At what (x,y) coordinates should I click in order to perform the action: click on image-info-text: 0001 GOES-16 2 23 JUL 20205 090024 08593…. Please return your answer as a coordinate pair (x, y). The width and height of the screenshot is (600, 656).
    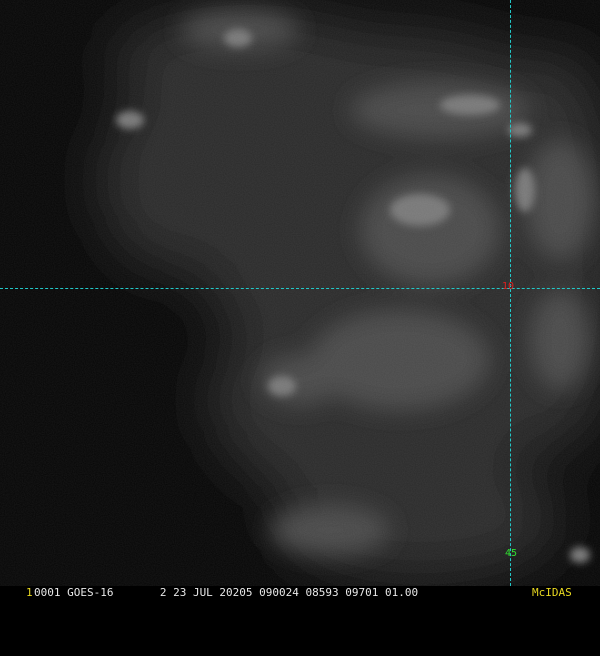
    Looking at the image, I should click on (226, 592).